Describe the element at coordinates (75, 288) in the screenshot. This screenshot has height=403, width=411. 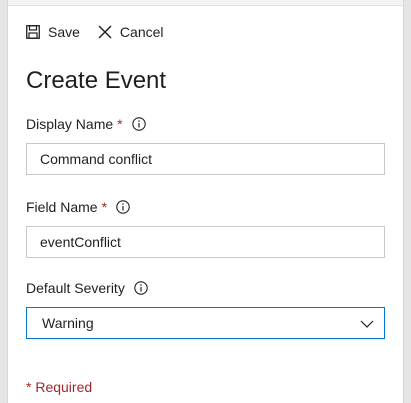
I see `default-severity-label: Default Severity` at that location.